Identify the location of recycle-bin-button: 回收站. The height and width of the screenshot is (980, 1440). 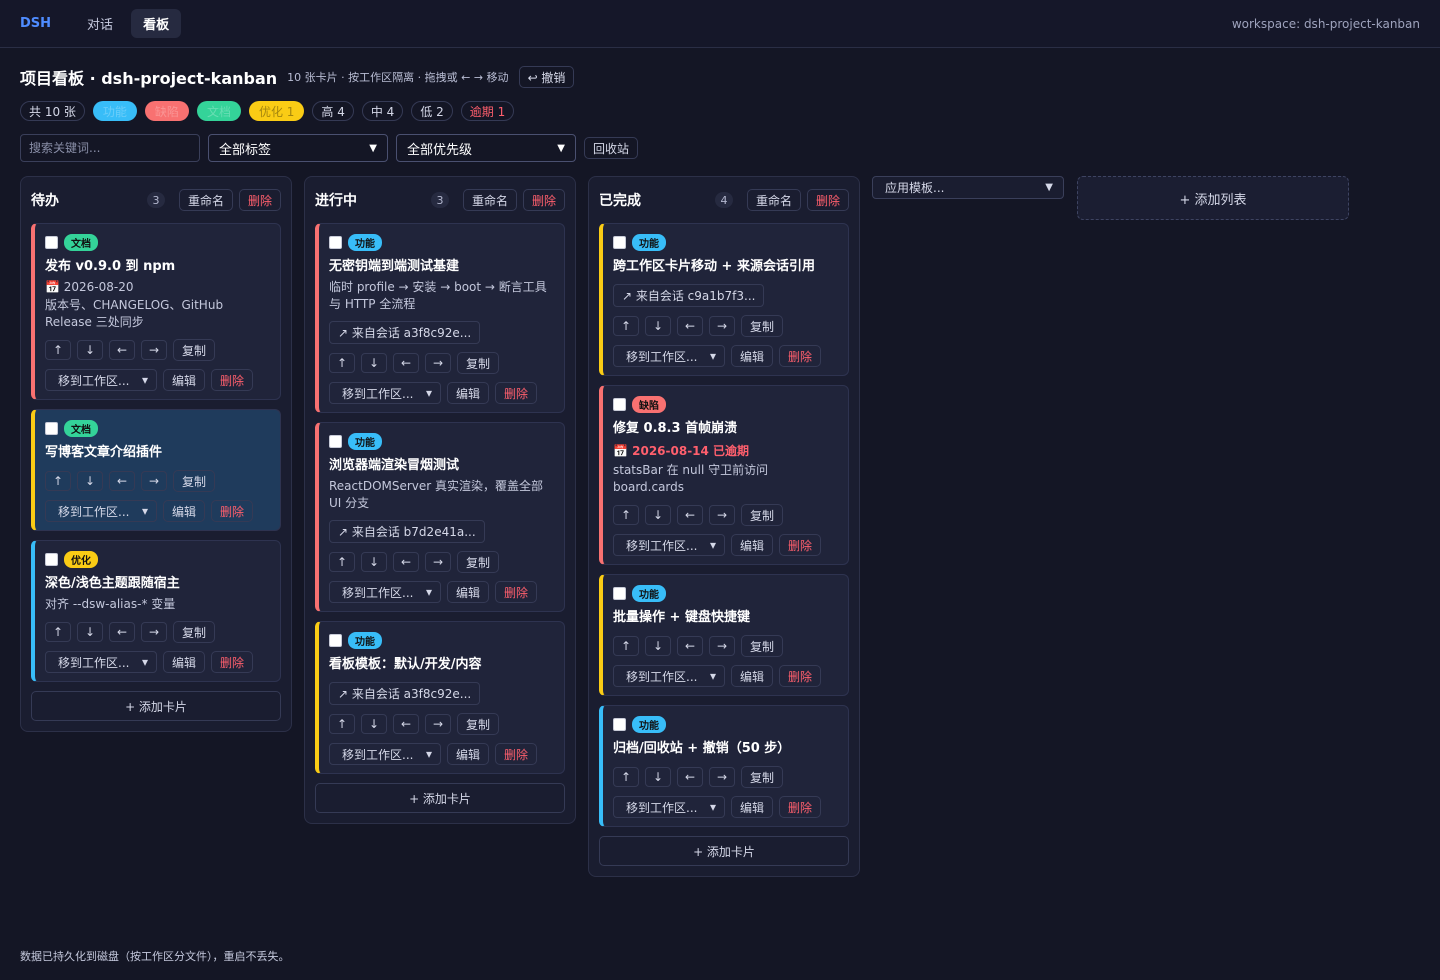
(611, 148).